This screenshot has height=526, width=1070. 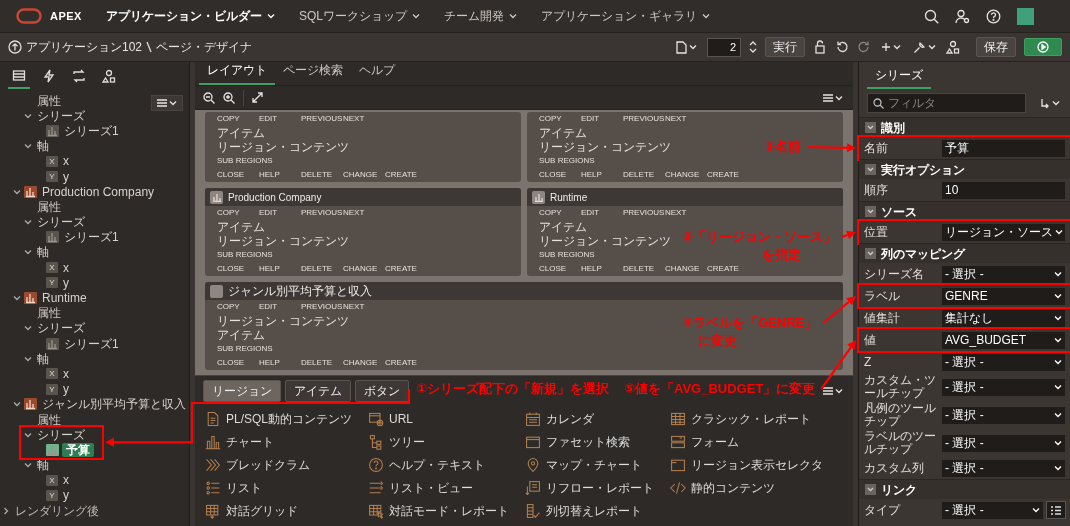 What do you see at coordinates (993, 16) in the screenshot?
I see `help-icon` at bounding box center [993, 16].